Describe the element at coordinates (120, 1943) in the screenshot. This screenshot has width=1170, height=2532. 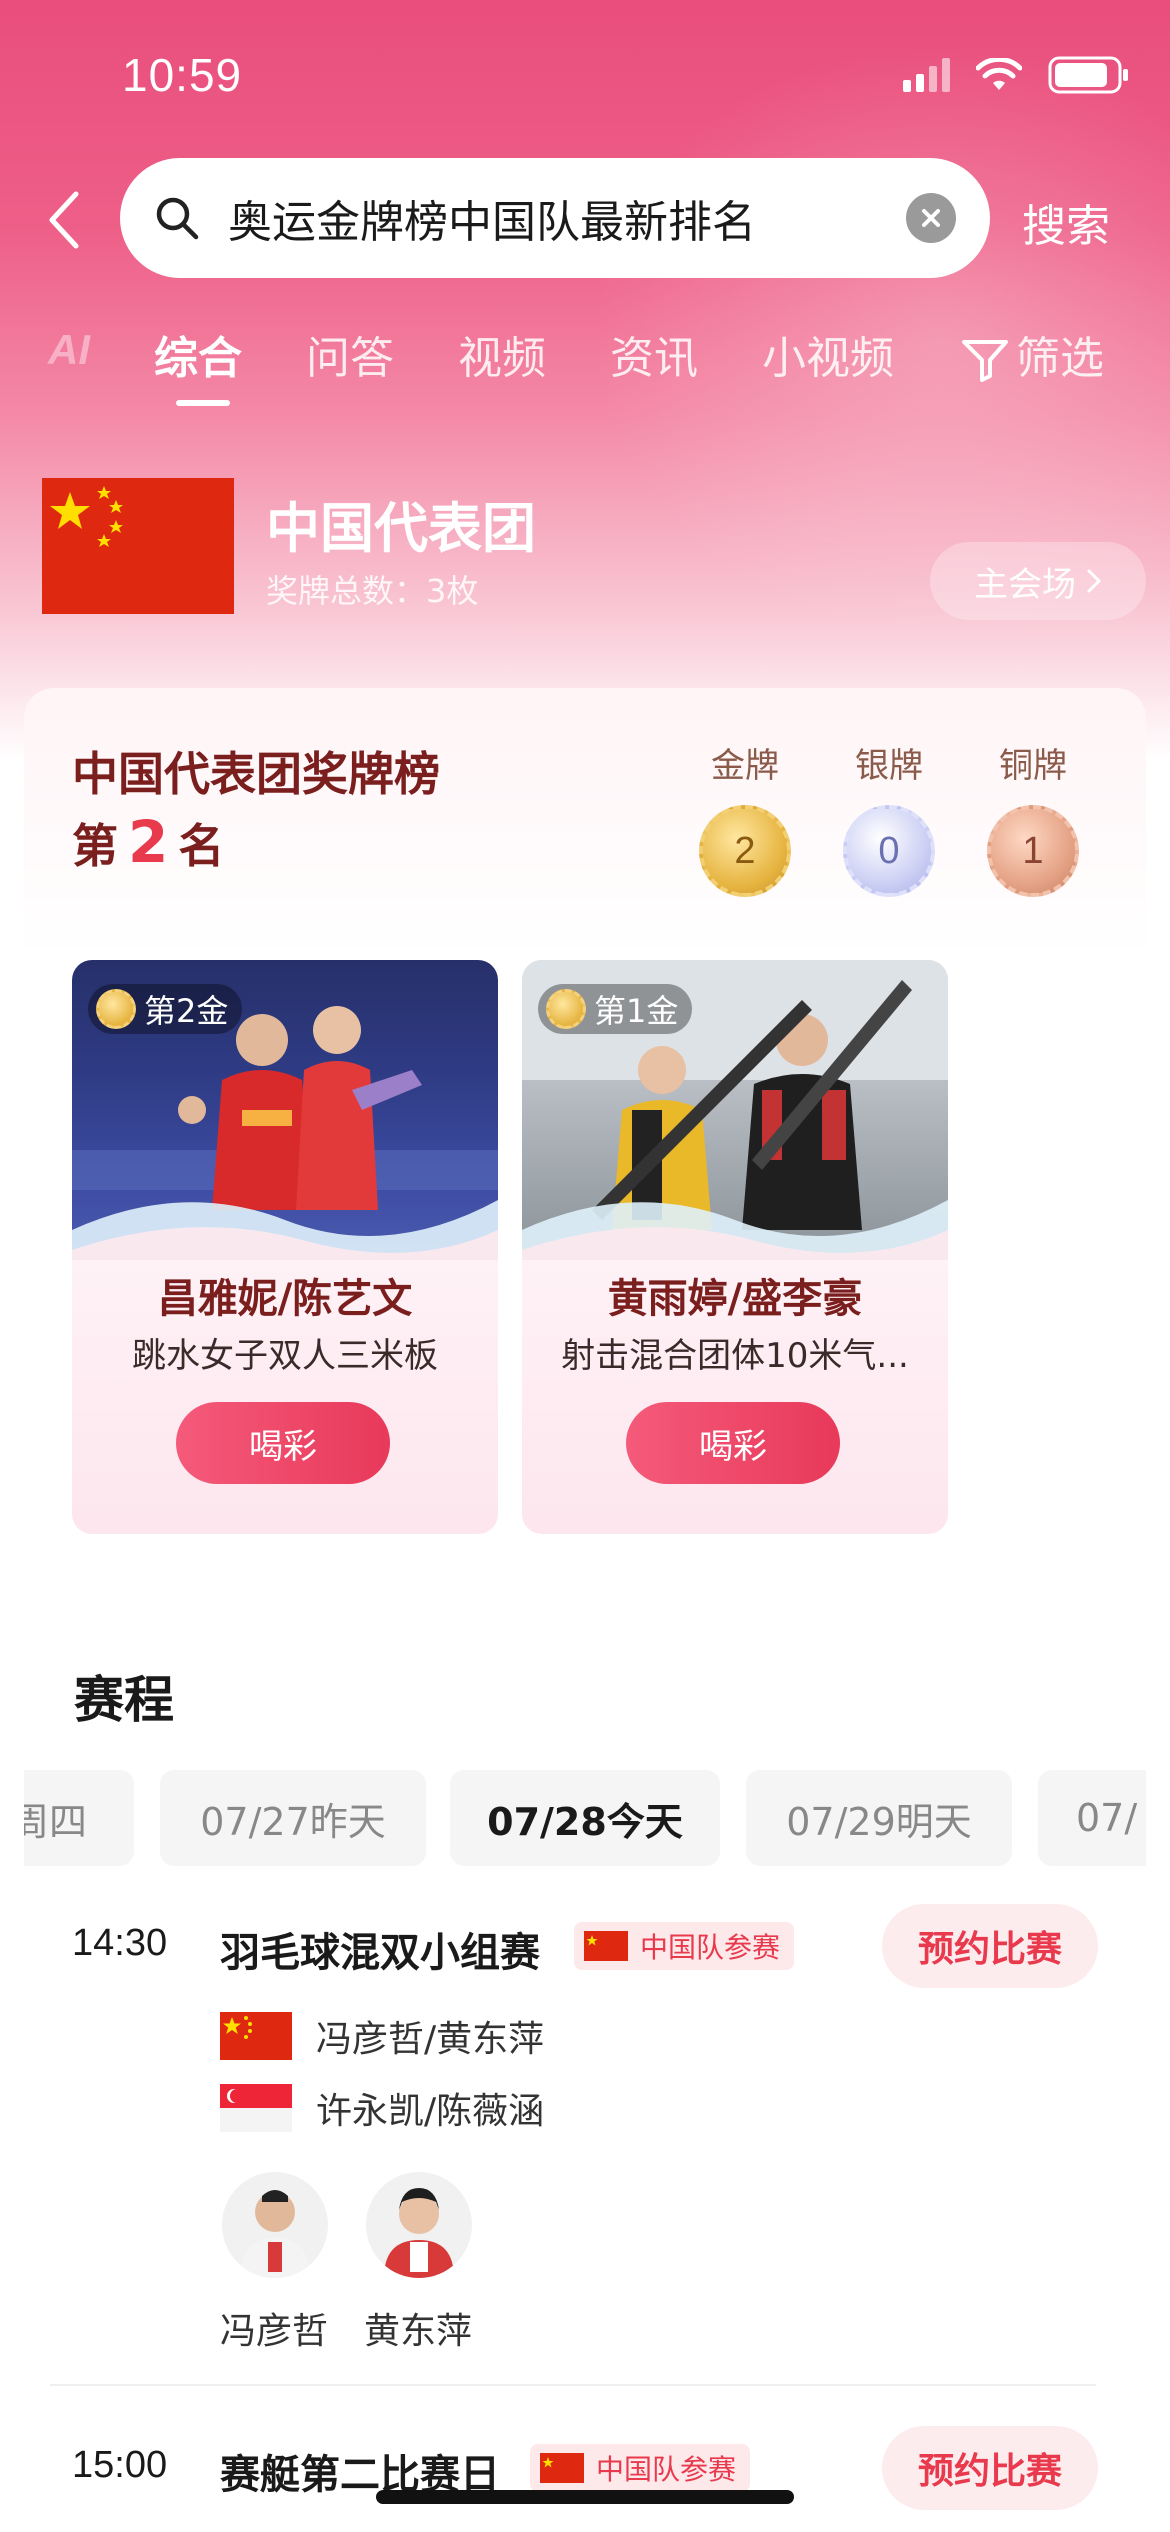
I see `match-time: 14:30` at that location.